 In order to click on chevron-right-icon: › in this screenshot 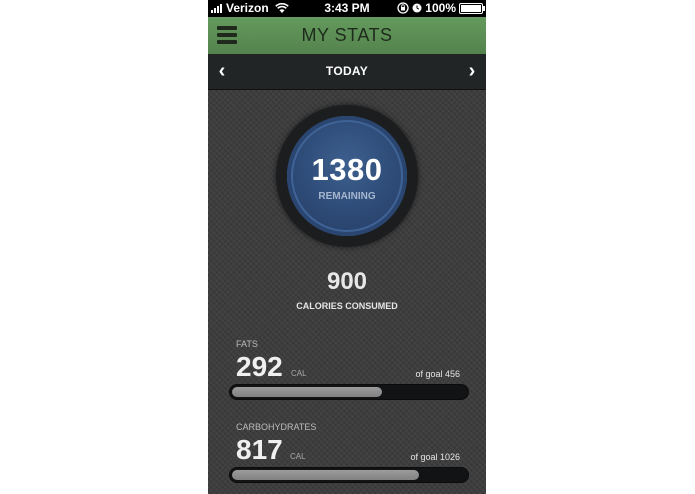, I will do `click(472, 71)`.